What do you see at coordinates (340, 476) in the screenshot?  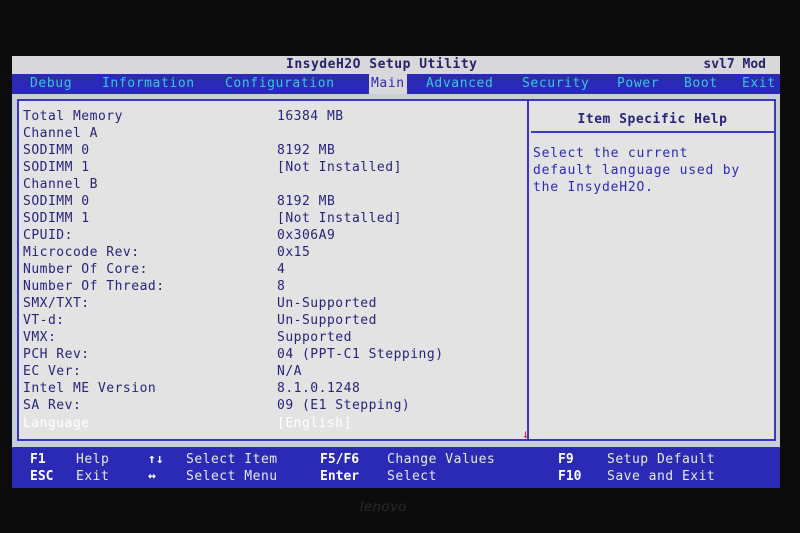 I see `enter-key: Enter` at bounding box center [340, 476].